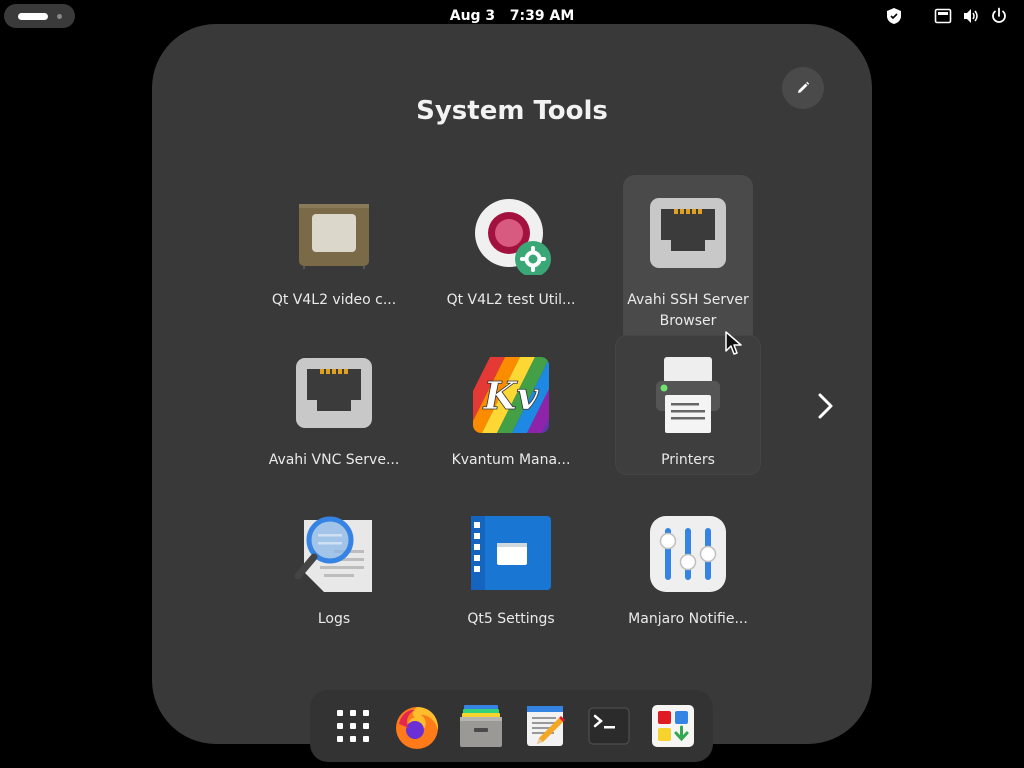  Describe the element at coordinates (511, 726) in the screenshot. I see `dash` at that location.